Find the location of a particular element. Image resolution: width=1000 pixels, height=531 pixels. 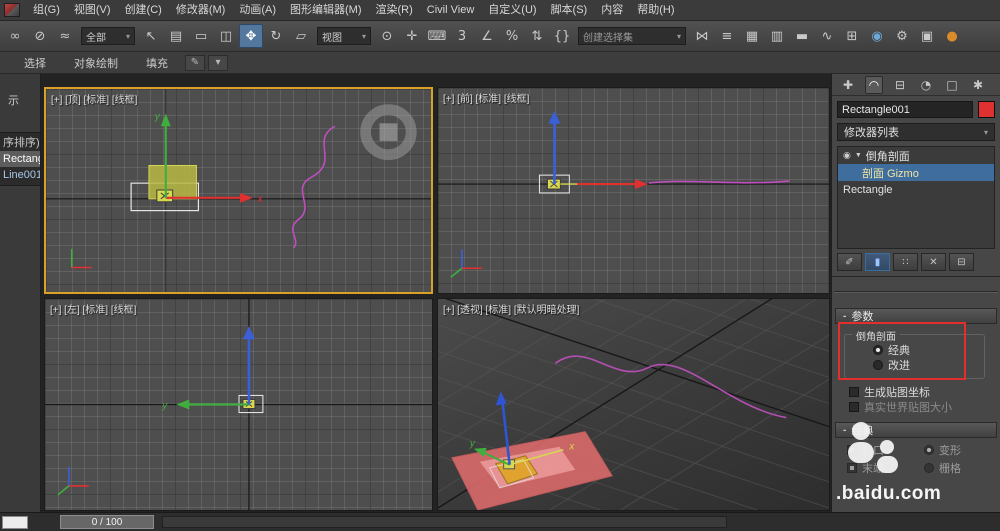

menu-item-12: 帮助(H) is located at coordinates (655, 10).